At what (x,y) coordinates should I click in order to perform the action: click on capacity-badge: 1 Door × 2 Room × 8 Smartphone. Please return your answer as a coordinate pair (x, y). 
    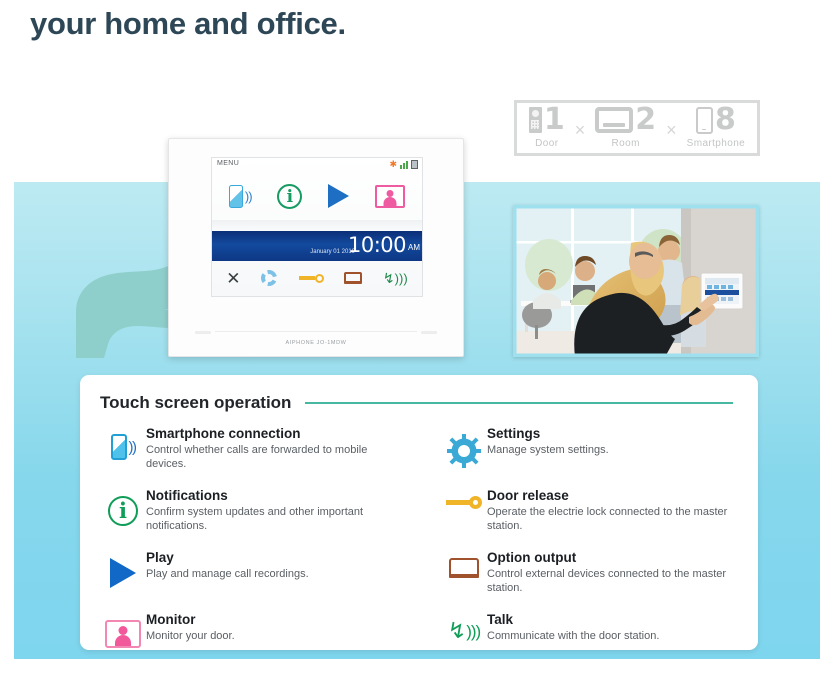
    Looking at the image, I should click on (637, 128).